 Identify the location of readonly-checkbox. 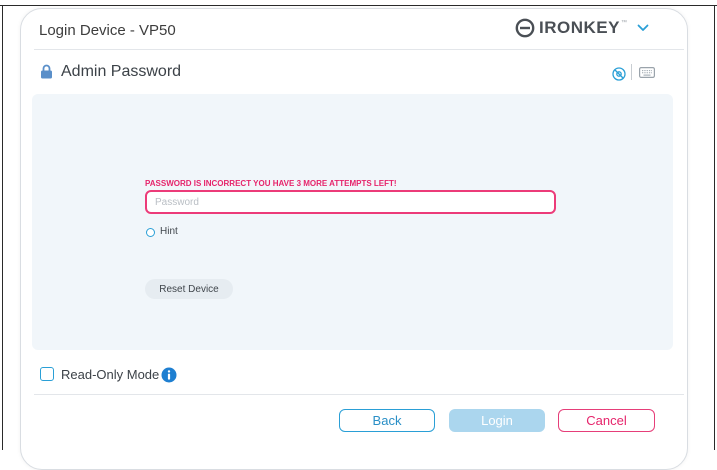
(47, 374).